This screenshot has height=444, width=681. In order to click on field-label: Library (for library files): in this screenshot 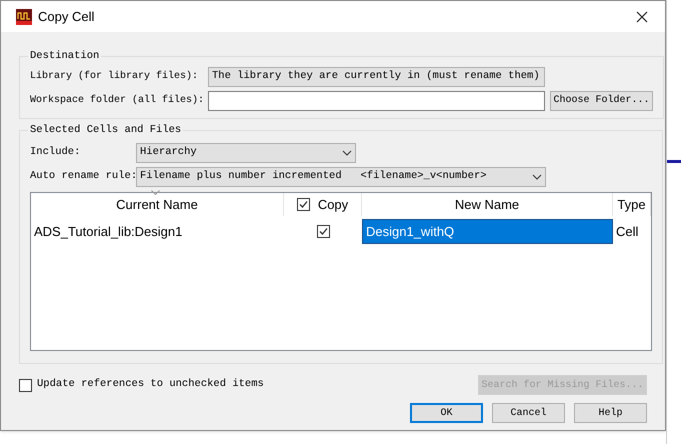, I will do `click(115, 77)`.